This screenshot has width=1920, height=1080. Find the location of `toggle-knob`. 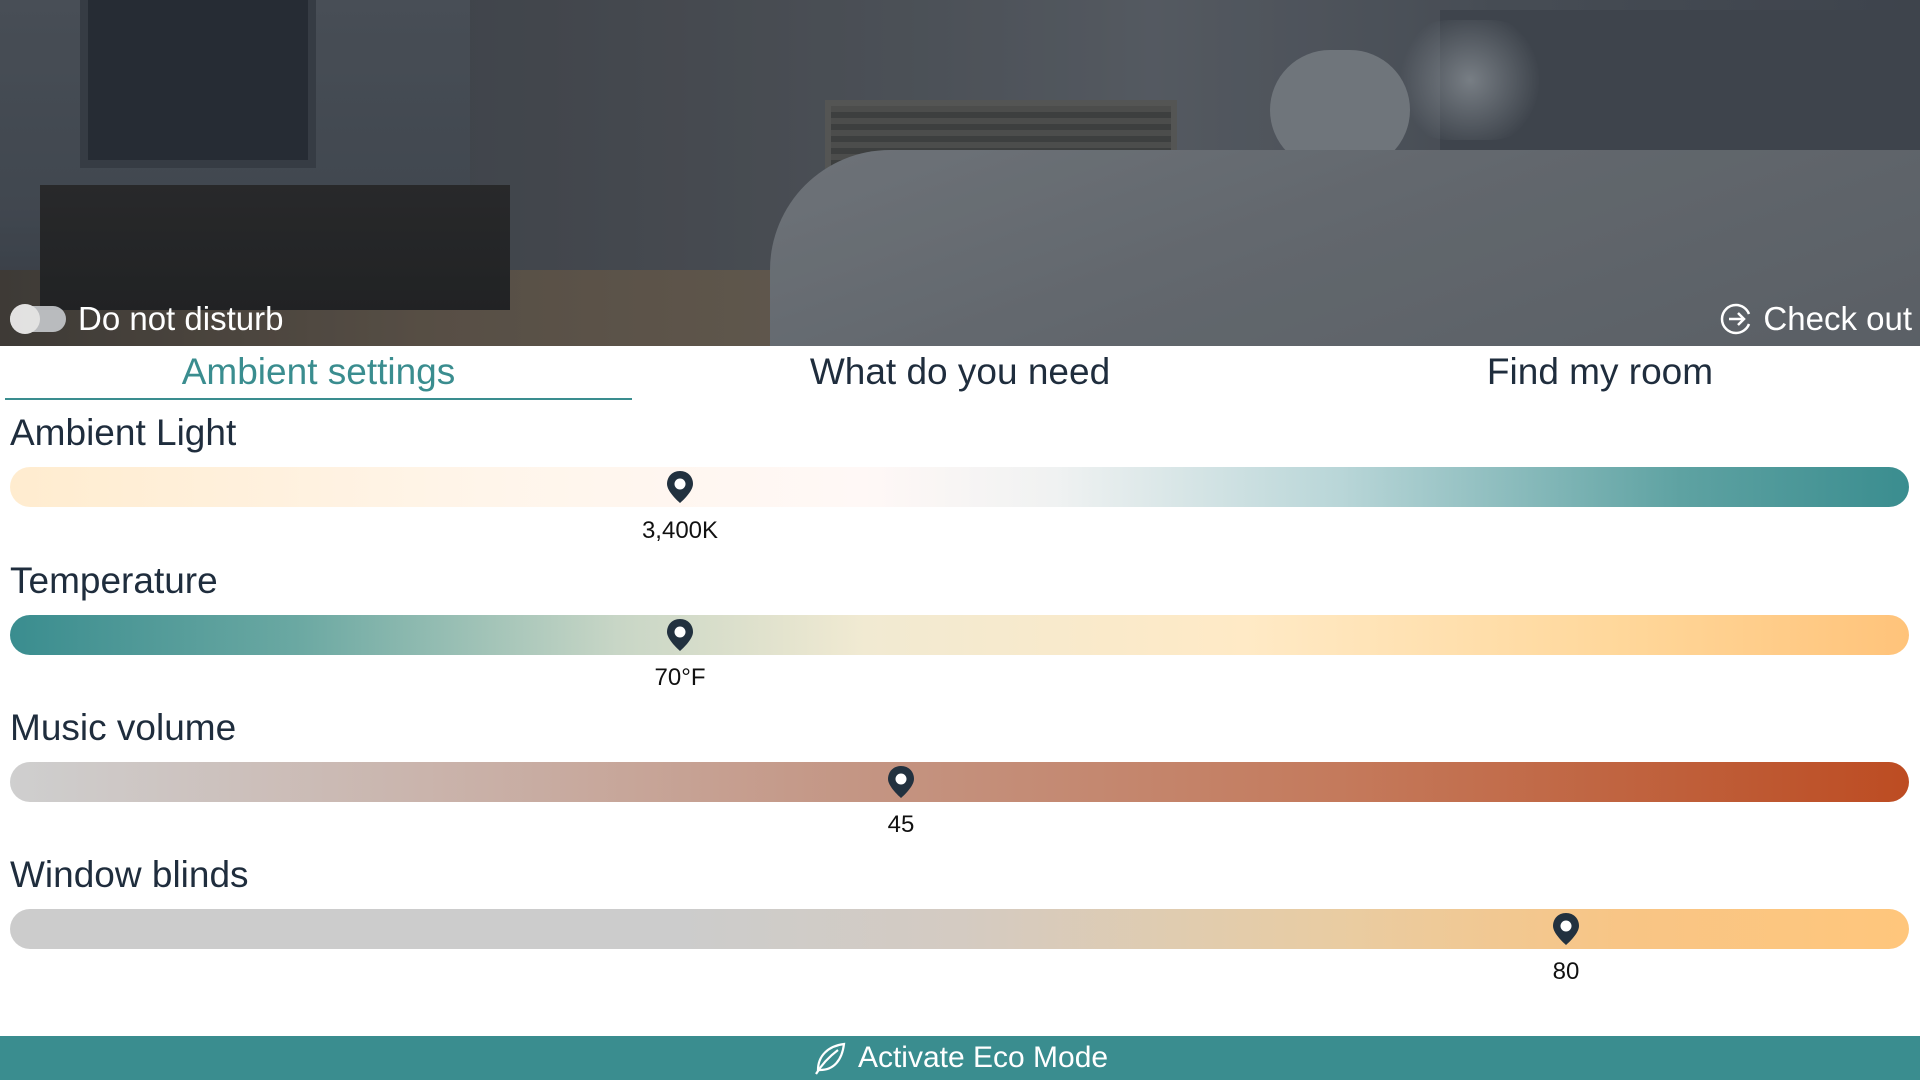

toggle-knob is located at coordinates (25, 319).